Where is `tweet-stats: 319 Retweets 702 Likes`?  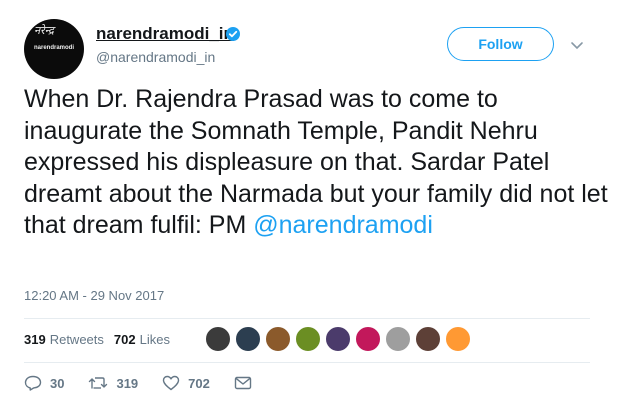 tweet-stats: 319 Retweets 702 Likes is located at coordinates (102, 339).